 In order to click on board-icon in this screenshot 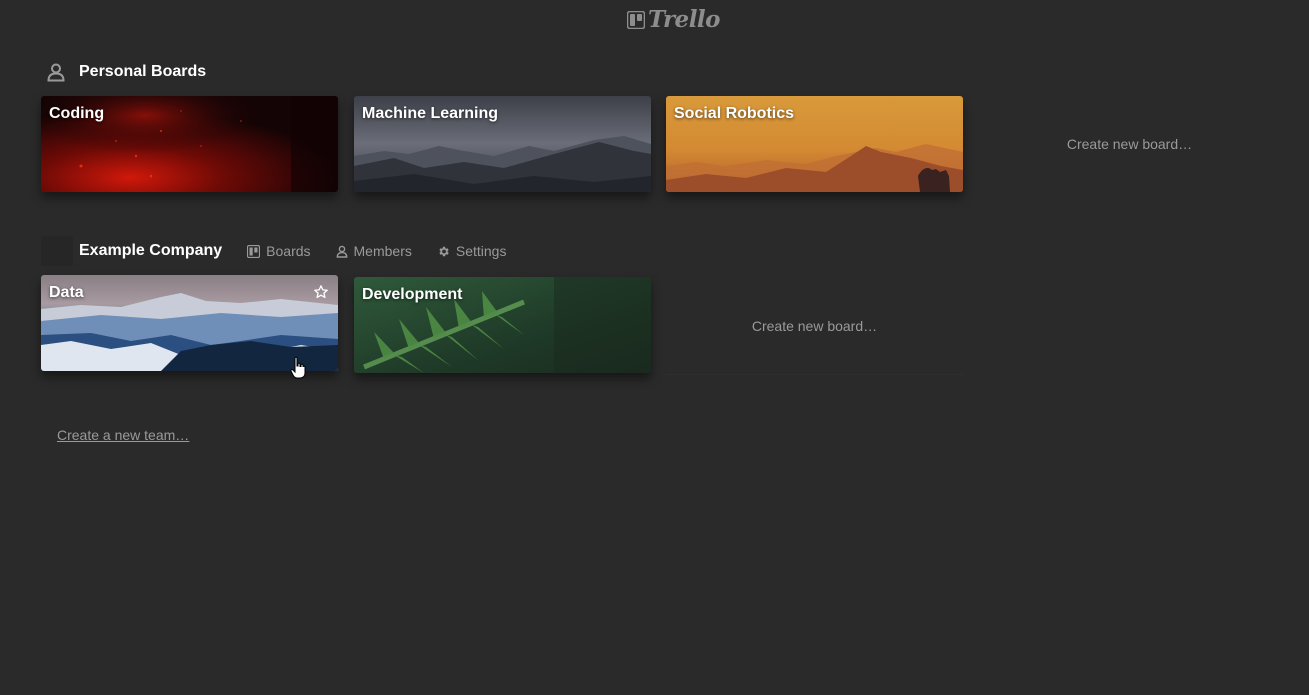, I will do `click(254, 251)`.